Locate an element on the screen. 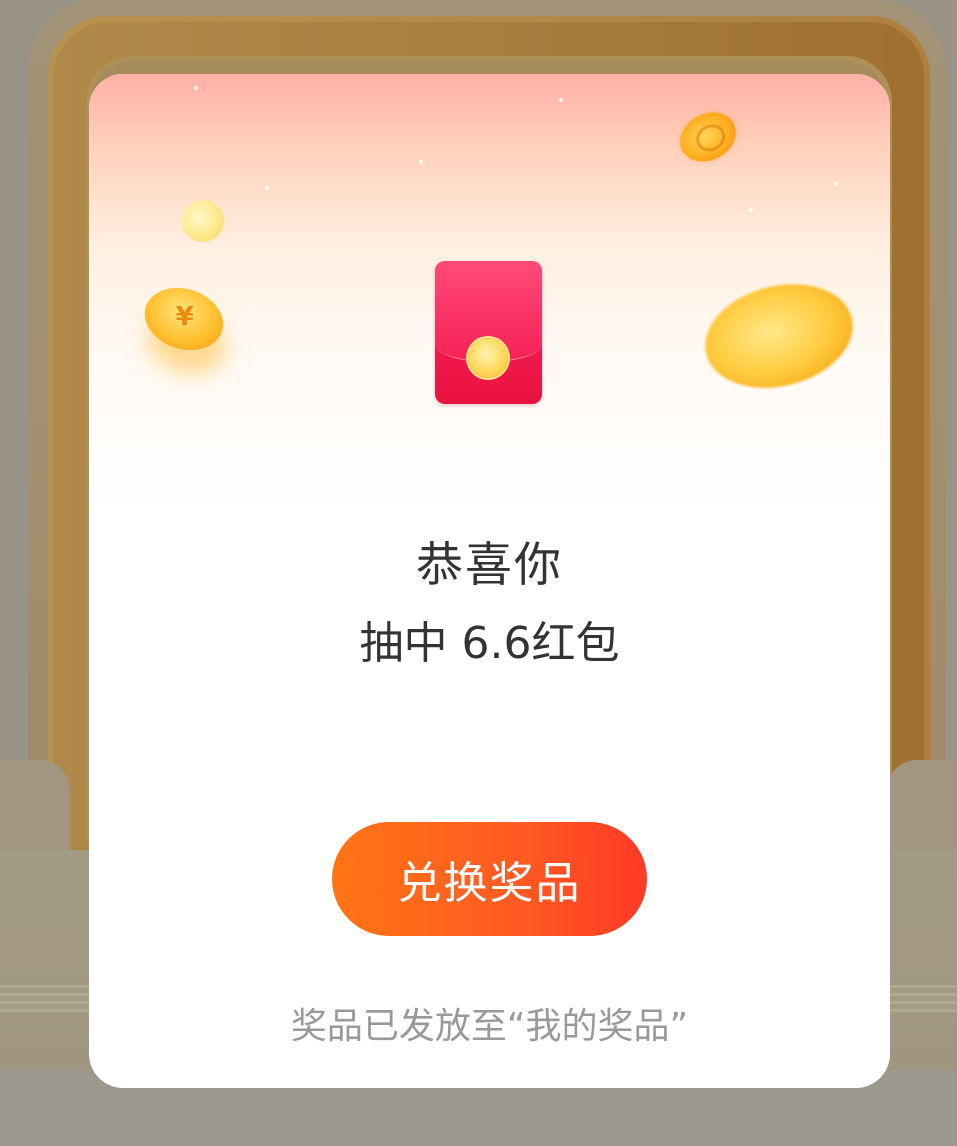 The height and width of the screenshot is (1146, 957). prize-description: 抽中 6.6红包 is located at coordinates (489, 643).